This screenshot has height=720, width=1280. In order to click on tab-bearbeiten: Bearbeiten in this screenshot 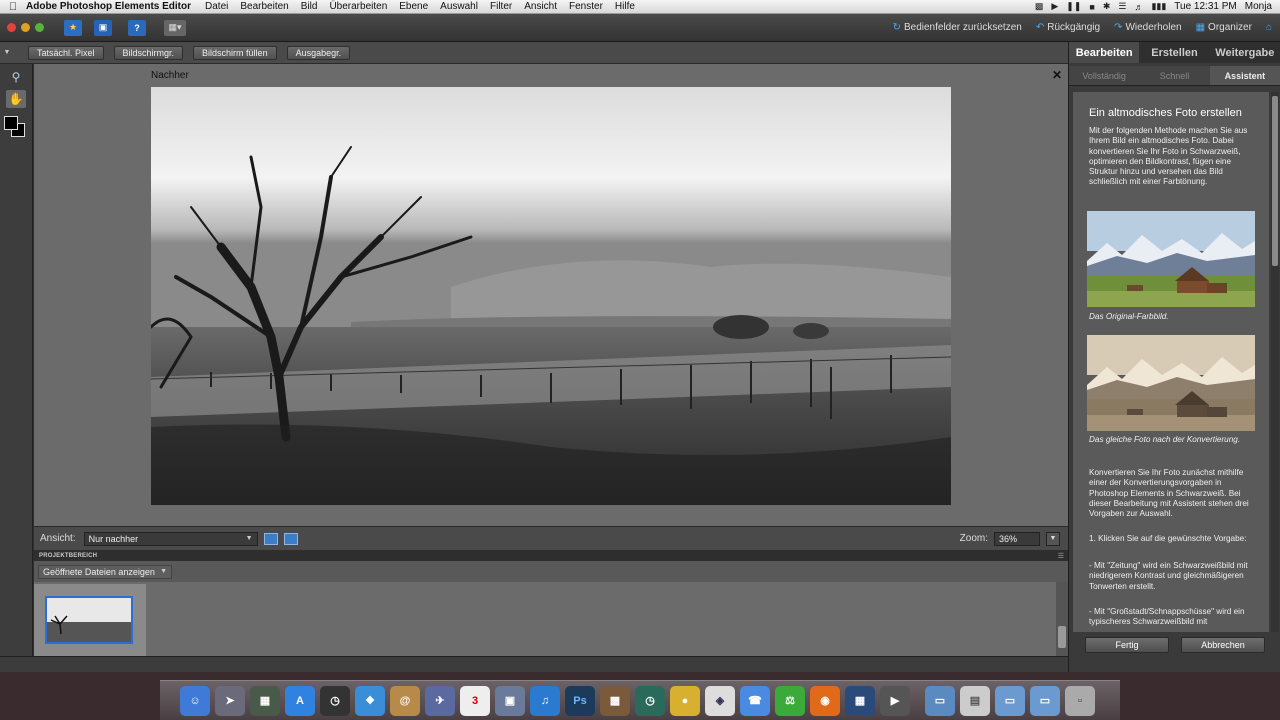, I will do `click(1104, 52)`.